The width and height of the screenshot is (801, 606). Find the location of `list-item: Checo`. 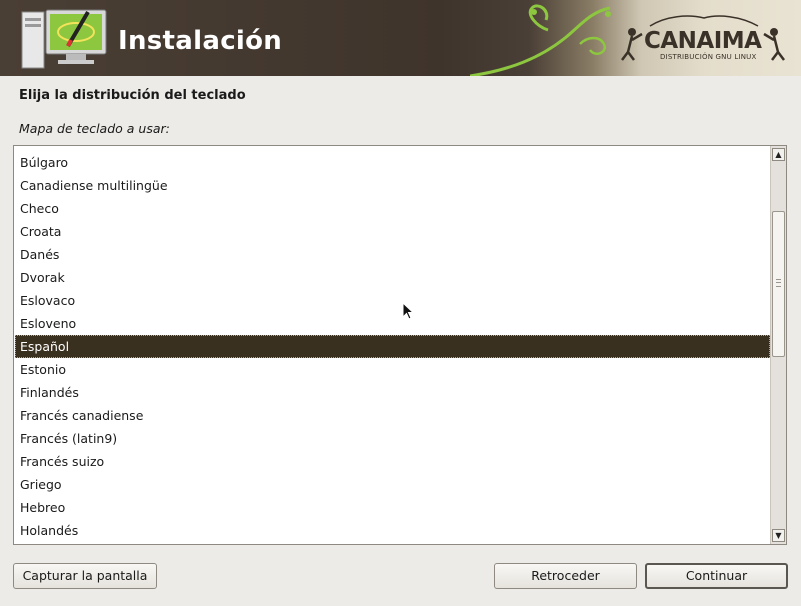

list-item: Checo is located at coordinates (392, 208).